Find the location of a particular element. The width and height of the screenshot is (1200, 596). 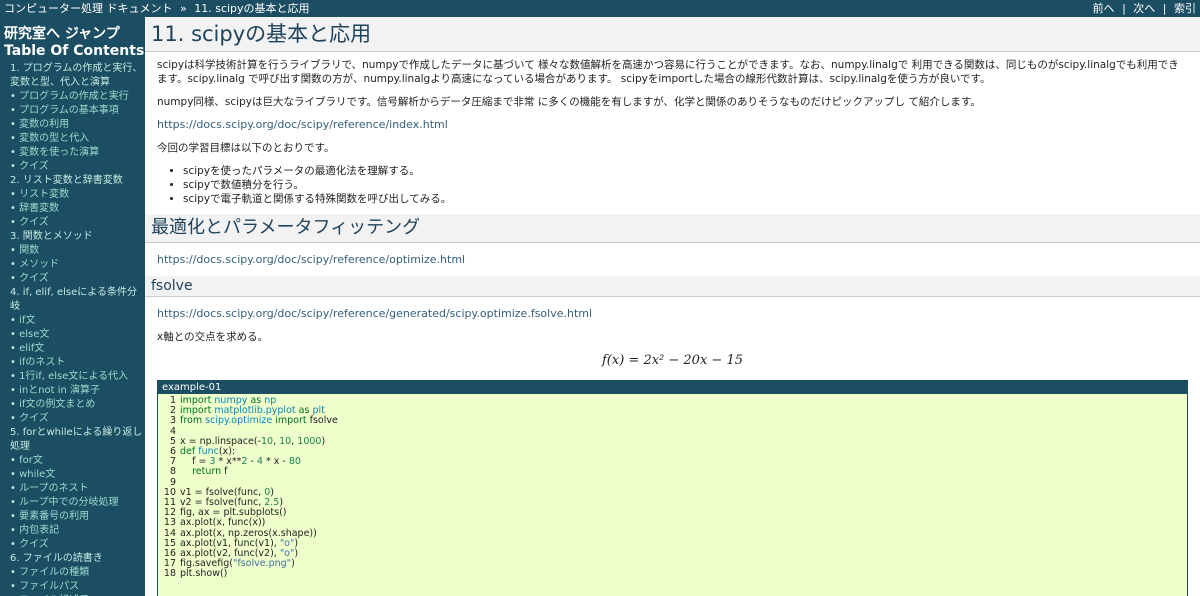

goal-item: scipyで電子軌道と関係する特殊関数を呼び出してみる。 is located at coordinates (691, 199).